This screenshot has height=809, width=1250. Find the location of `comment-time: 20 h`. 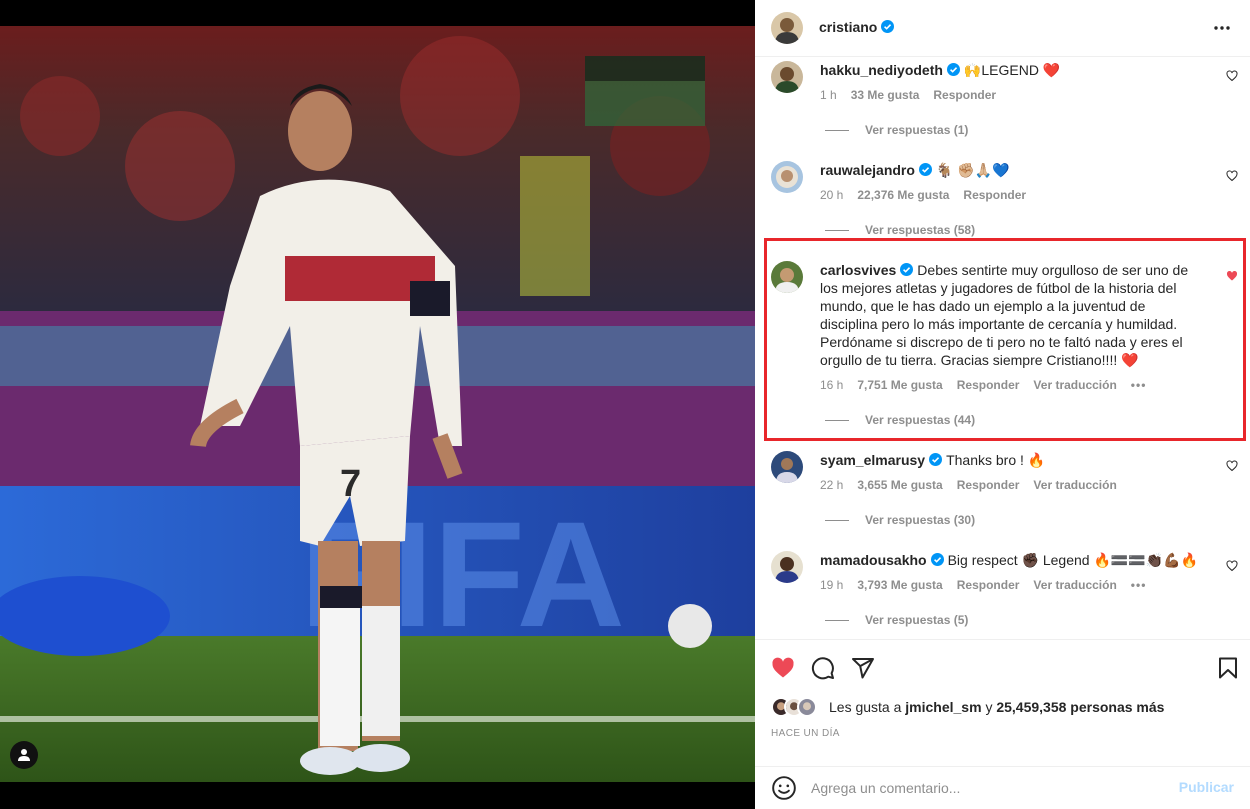

comment-time: 20 h is located at coordinates (832, 195).